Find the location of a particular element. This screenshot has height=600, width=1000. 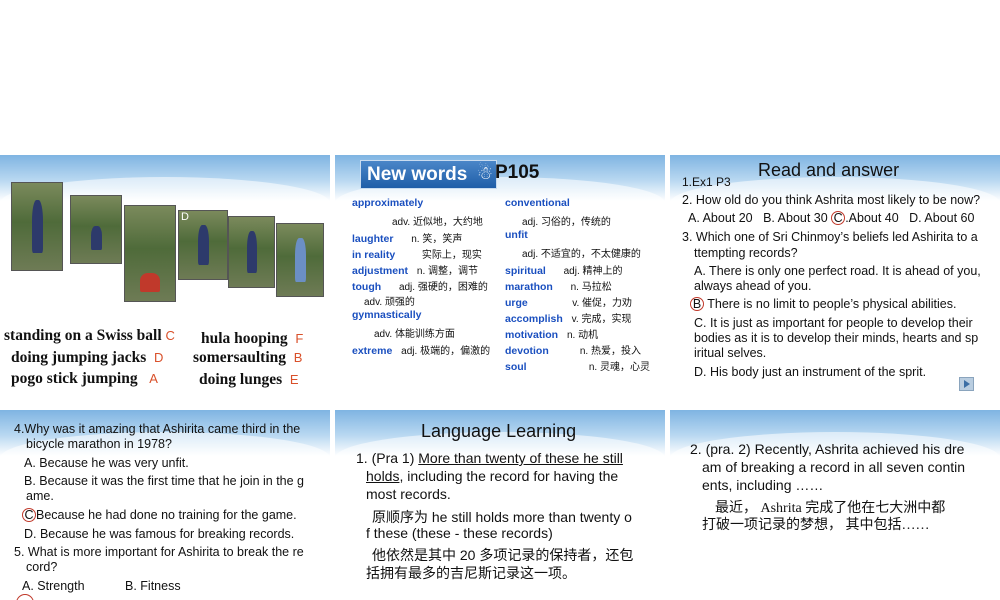

play-button is located at coordinates (966, 384).